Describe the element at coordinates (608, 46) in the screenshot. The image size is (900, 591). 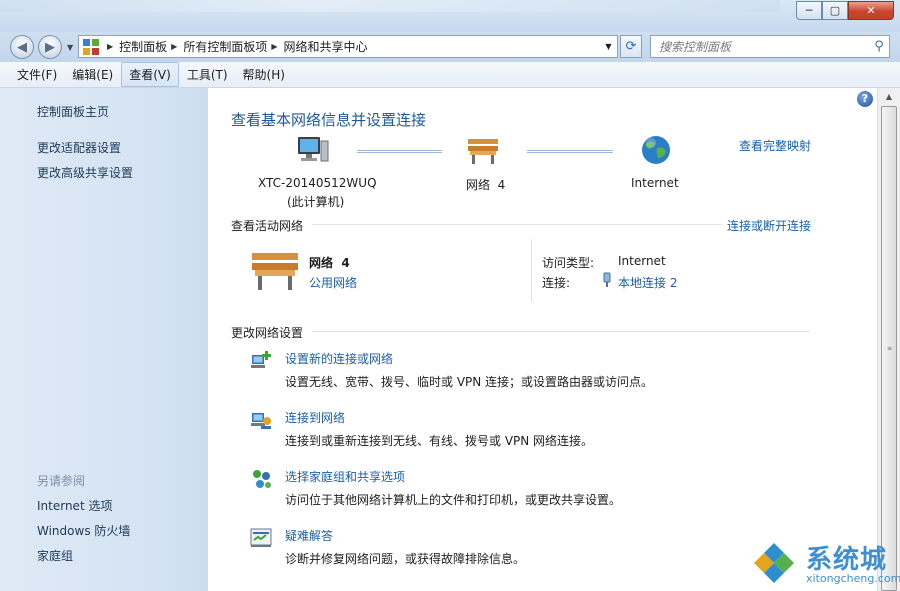
I see `address-dropdown-icon: ▼` at that location.